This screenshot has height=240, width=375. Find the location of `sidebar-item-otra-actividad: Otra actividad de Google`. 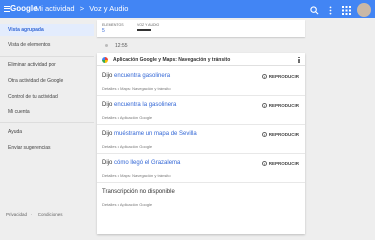

sidebar-item-otra-actividad: Otra actividad de Google is located at coordinates (47, 81).